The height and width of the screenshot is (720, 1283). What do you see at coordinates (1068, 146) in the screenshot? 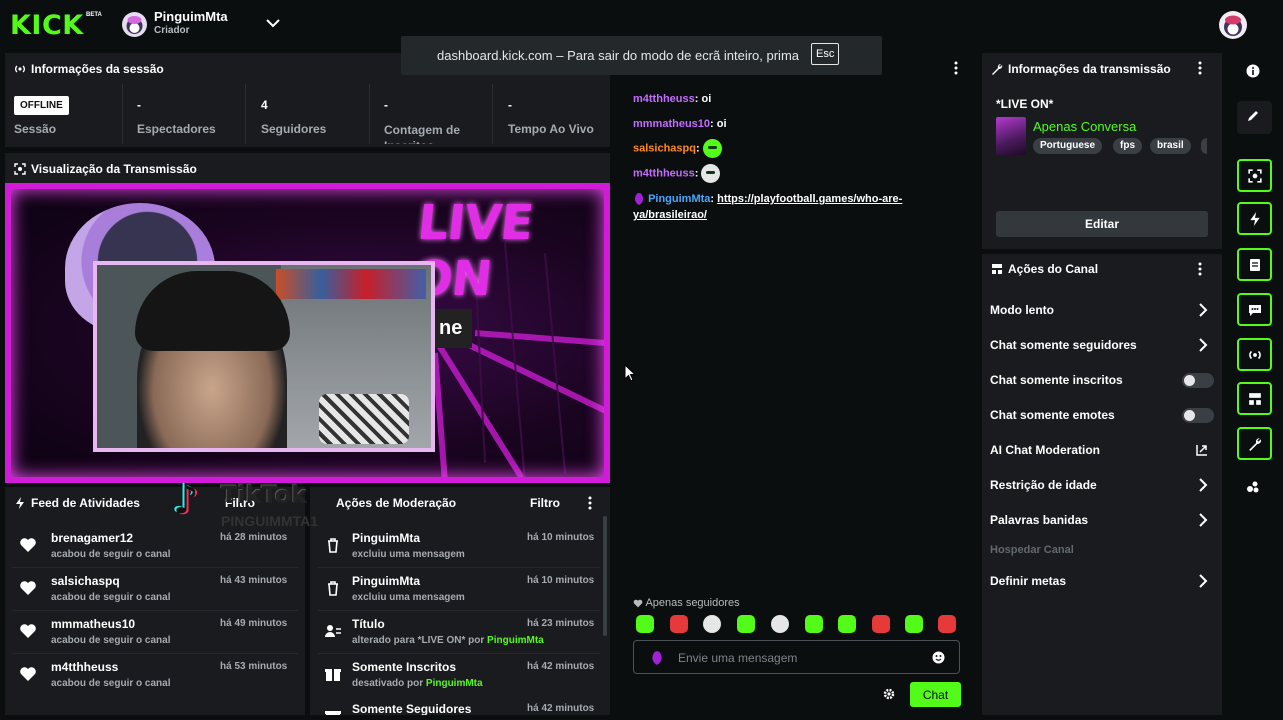
I see `tag: Portuguese` at bounding box center [1068, 146].